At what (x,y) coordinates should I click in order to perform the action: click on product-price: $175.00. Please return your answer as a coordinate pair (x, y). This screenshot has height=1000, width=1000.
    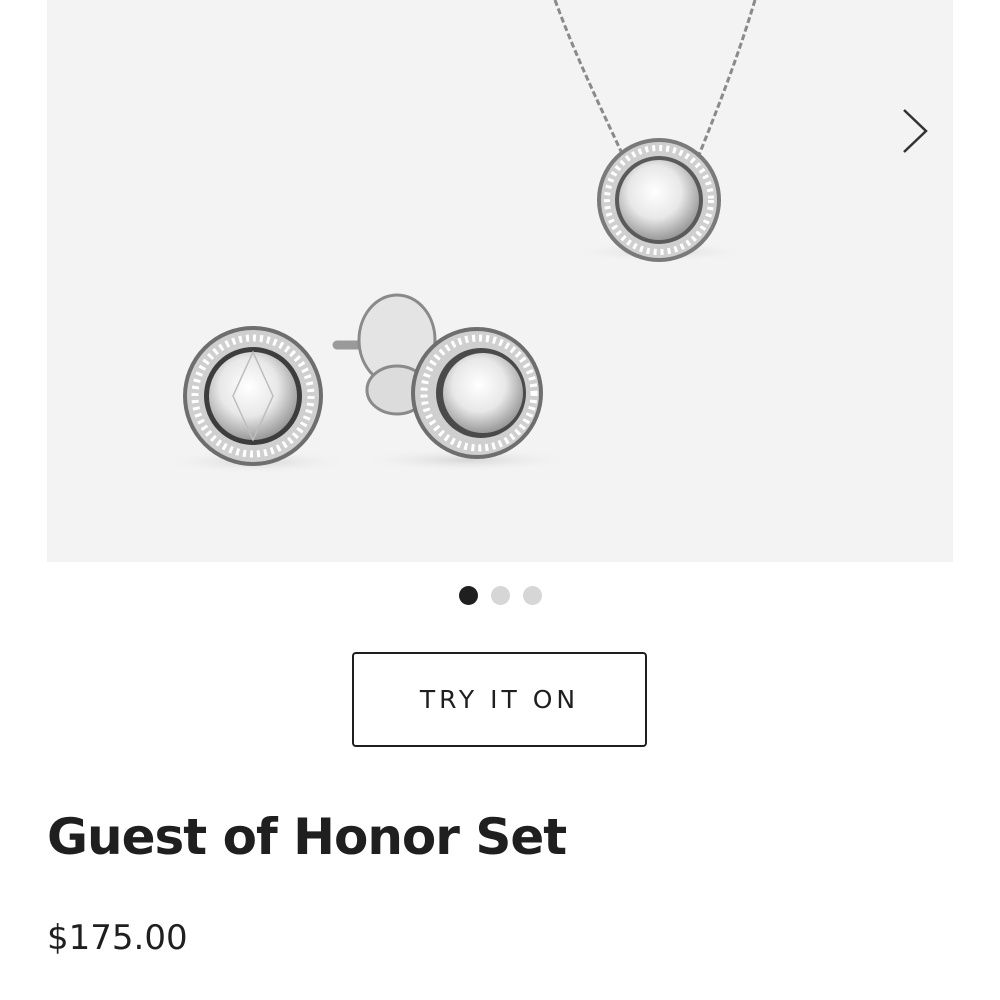
    Looking at the image, I should click on (117, 938).